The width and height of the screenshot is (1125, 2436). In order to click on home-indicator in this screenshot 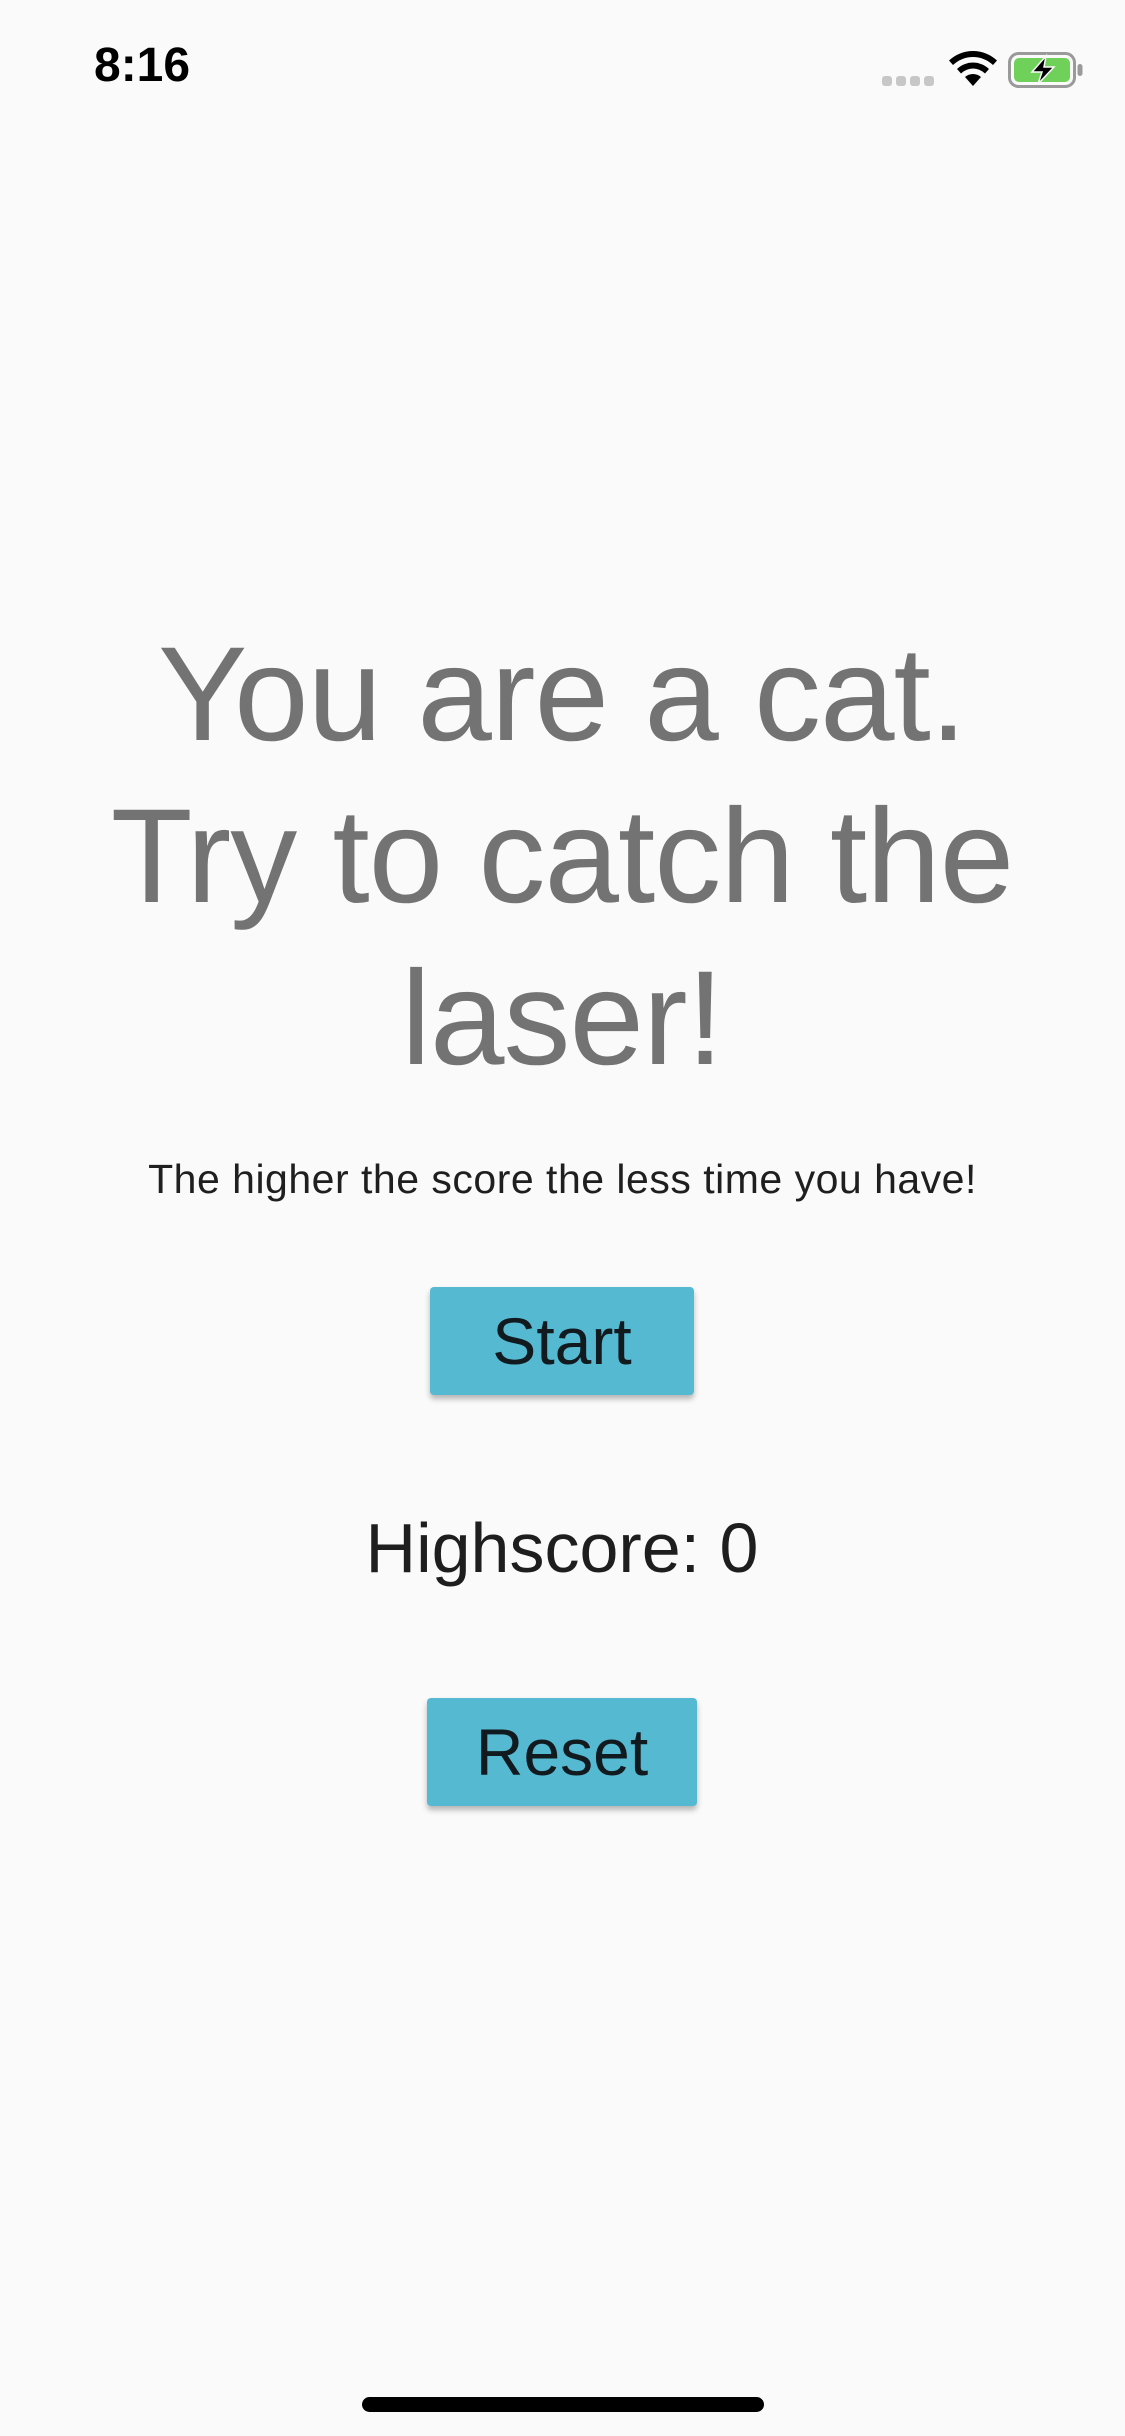, I will do `click(563, 2404)`.